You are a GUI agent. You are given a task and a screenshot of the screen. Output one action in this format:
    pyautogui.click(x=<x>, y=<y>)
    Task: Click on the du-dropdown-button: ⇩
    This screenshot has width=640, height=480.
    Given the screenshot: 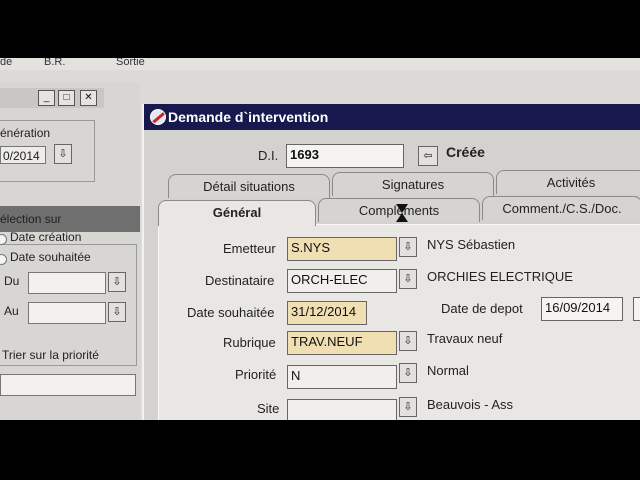 What is the action you would take?
    pyautogui.click(x=117, y=282)
    